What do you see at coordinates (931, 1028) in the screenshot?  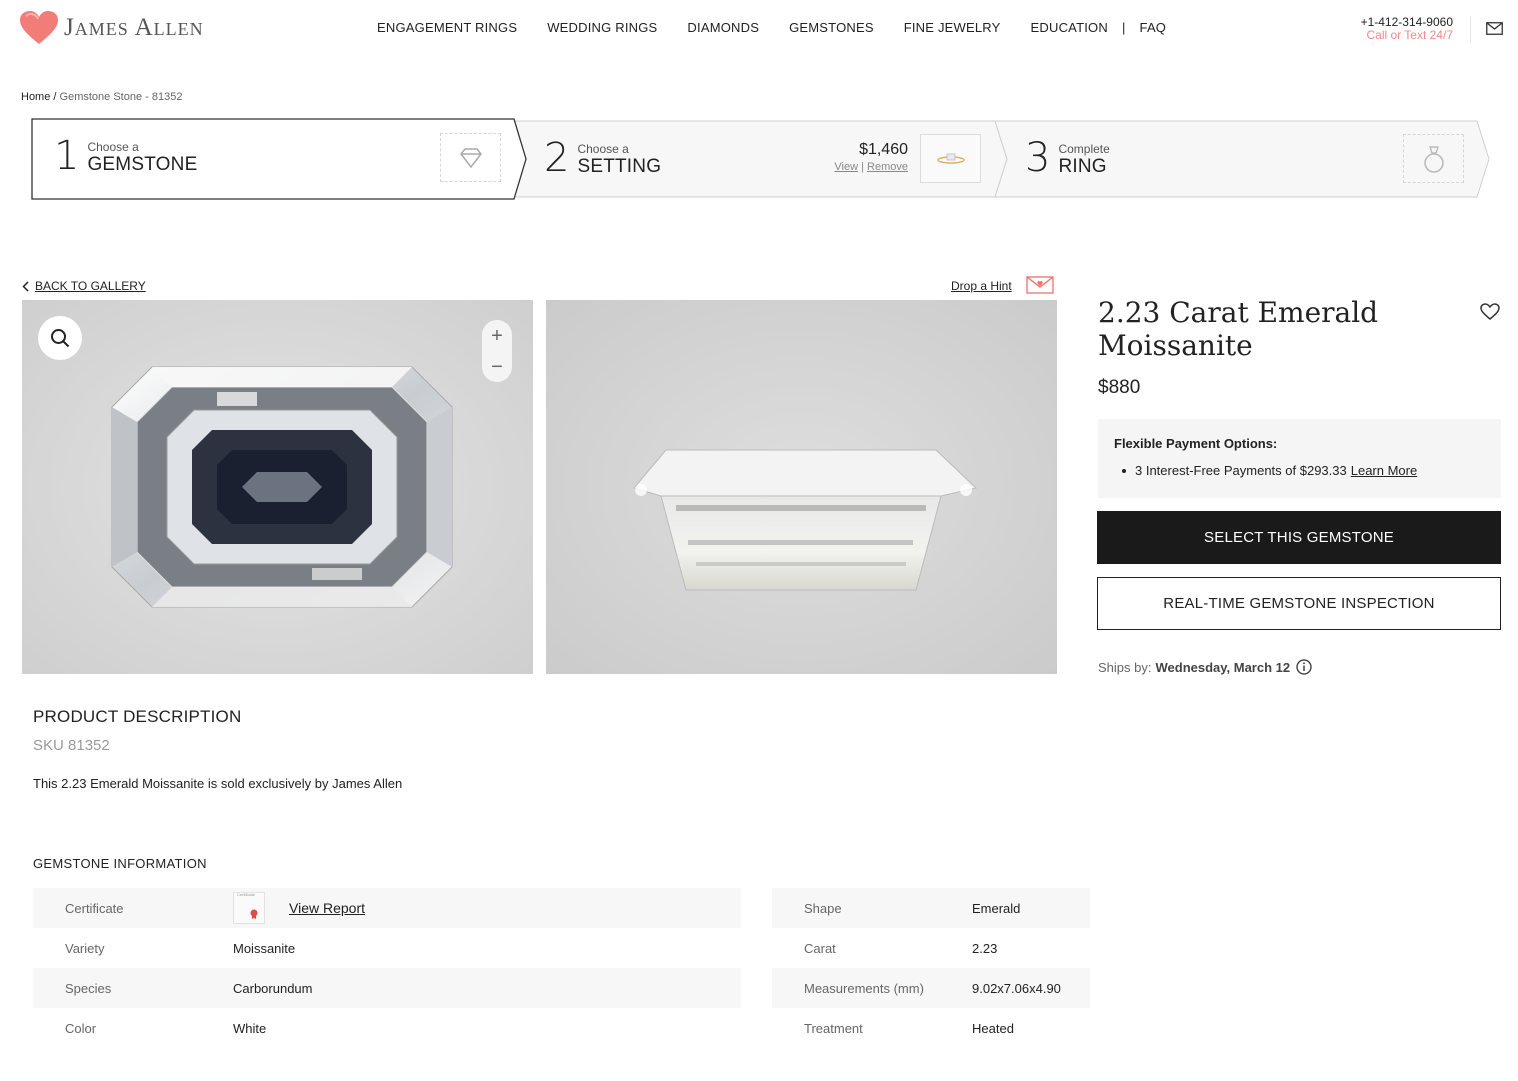 I see `table-row: Treatment Heated` at bounding box center [931, 1028].